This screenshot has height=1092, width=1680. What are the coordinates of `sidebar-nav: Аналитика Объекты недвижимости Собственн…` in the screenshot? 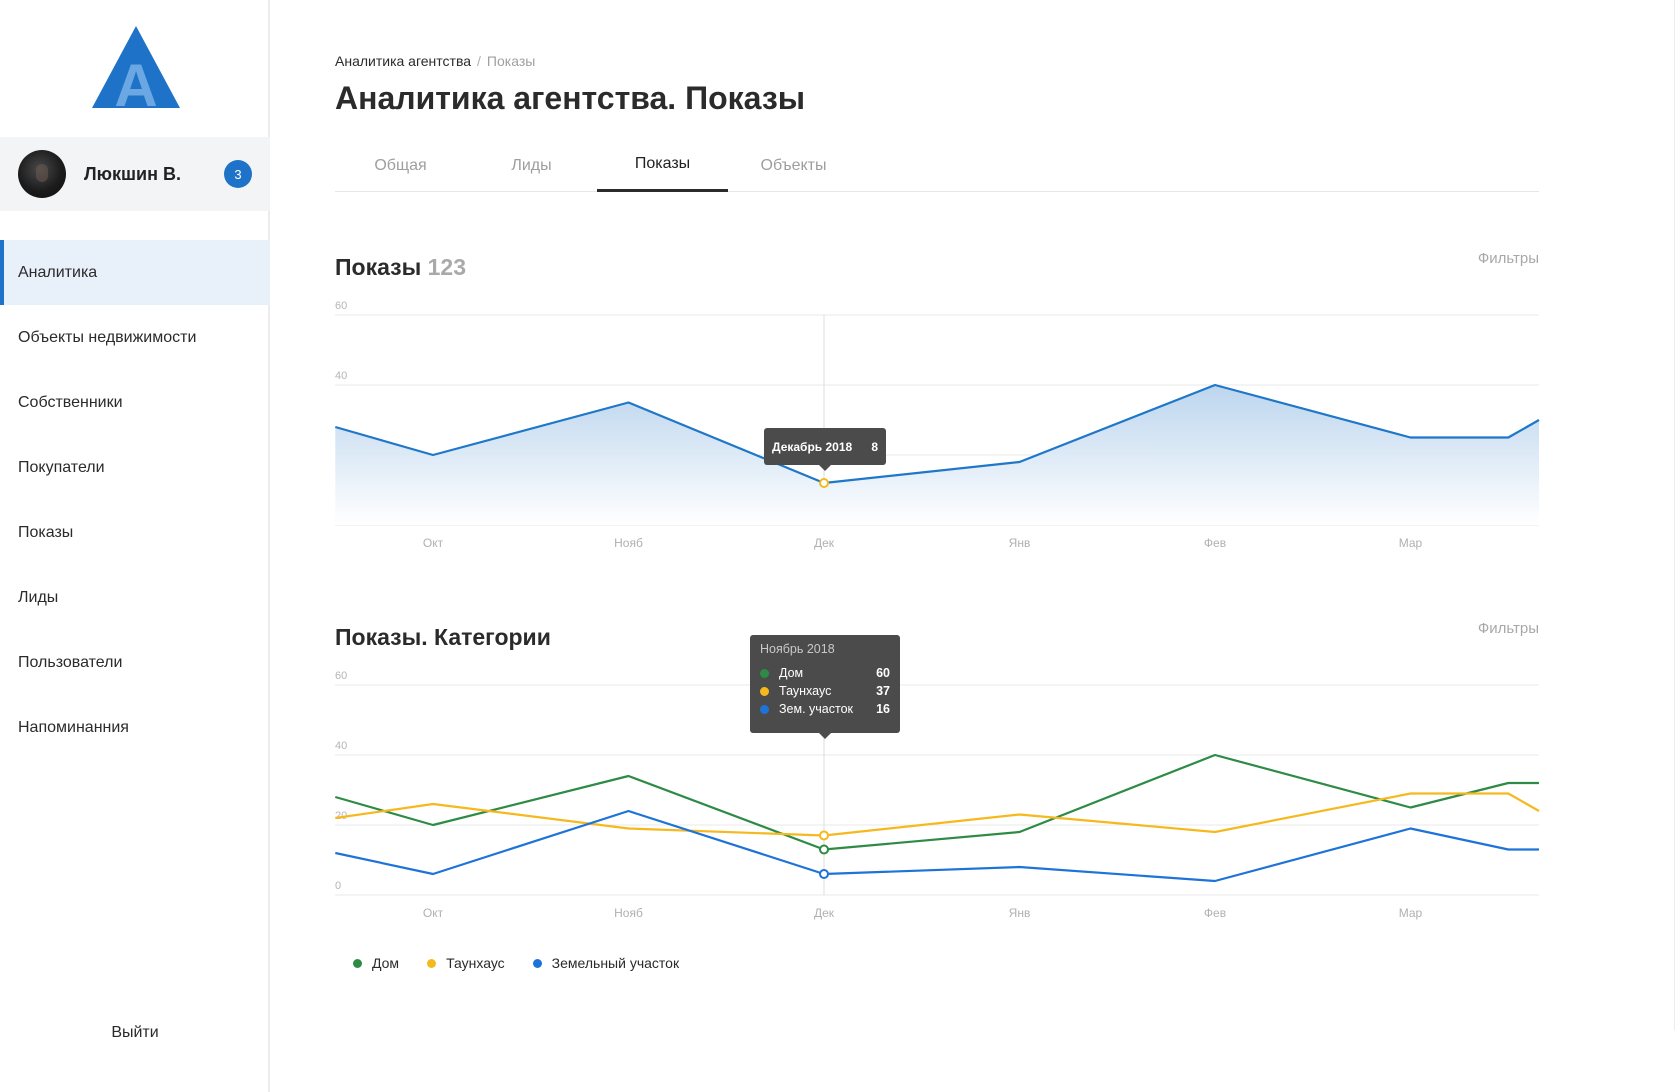 It's located at (135, 500).